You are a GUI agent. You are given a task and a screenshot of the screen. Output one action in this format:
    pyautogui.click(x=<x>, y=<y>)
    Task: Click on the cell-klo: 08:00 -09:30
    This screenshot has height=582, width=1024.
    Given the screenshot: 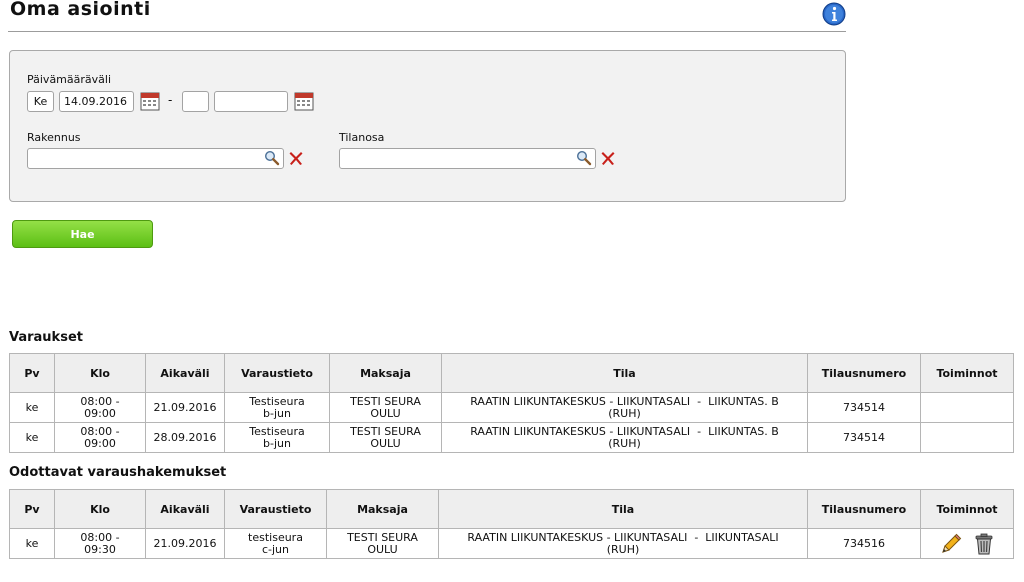 What is the action you would take?
    pyautogui.click(x=100, y=543)
    